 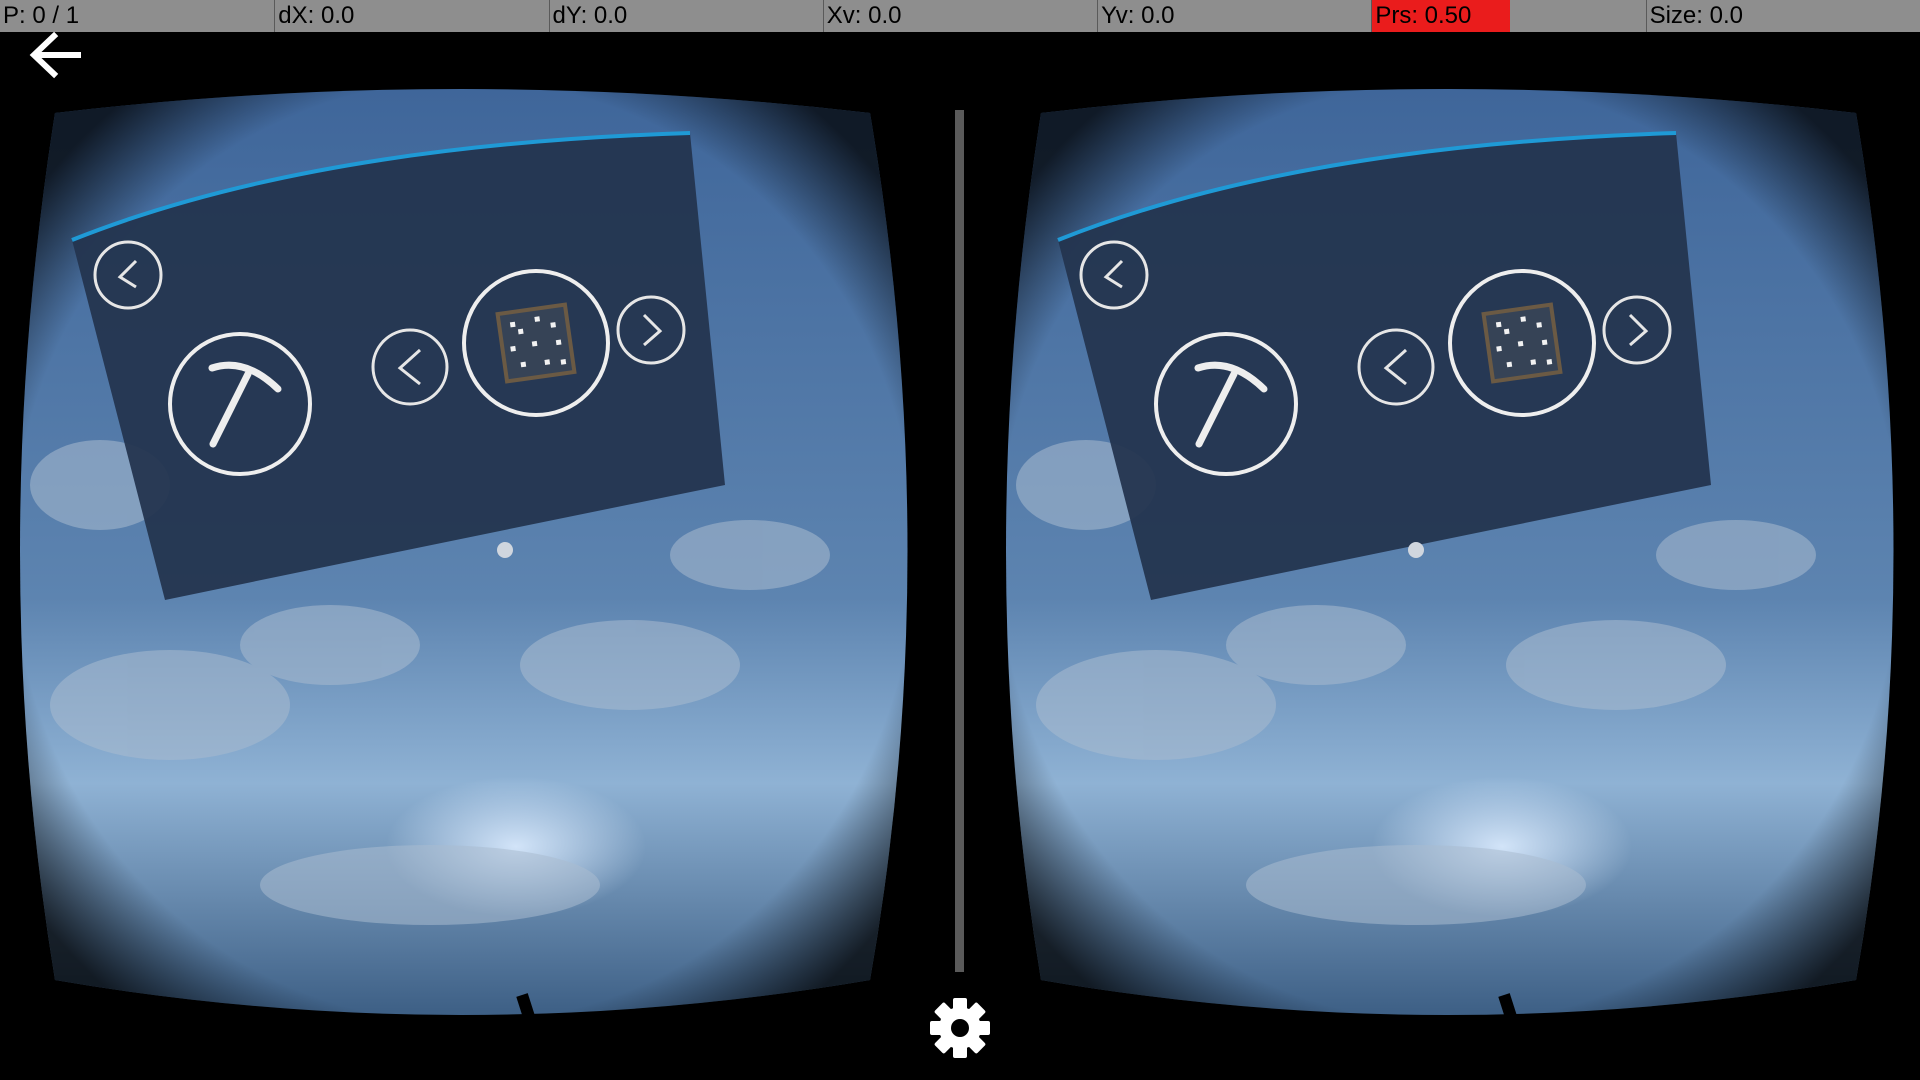 I want to click on debug-xv: Xv: 0.0, so click(x=959, y=16).